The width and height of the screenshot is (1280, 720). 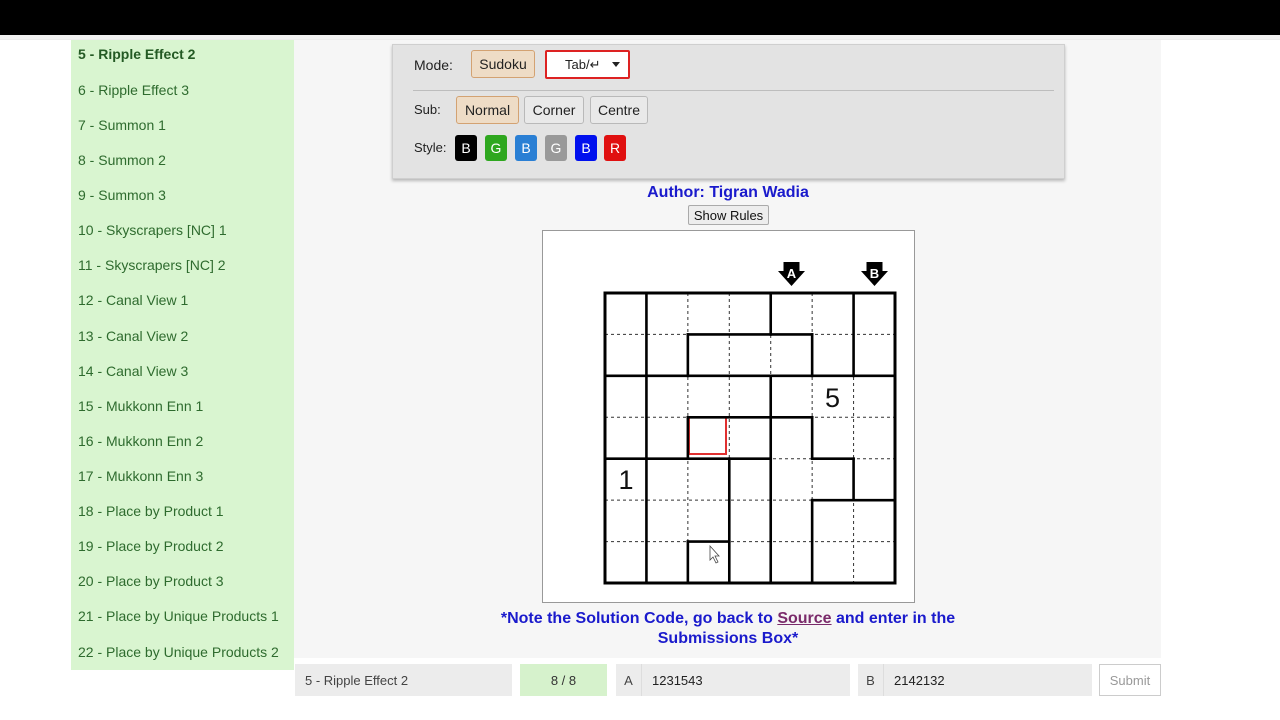 What do you see at coordinates (140, 476) in the screenshot?
I see `sidebar-item-mukkonn-enn-3: 17 - Mukkonn Enn 3` at bounding box center [140, 476].